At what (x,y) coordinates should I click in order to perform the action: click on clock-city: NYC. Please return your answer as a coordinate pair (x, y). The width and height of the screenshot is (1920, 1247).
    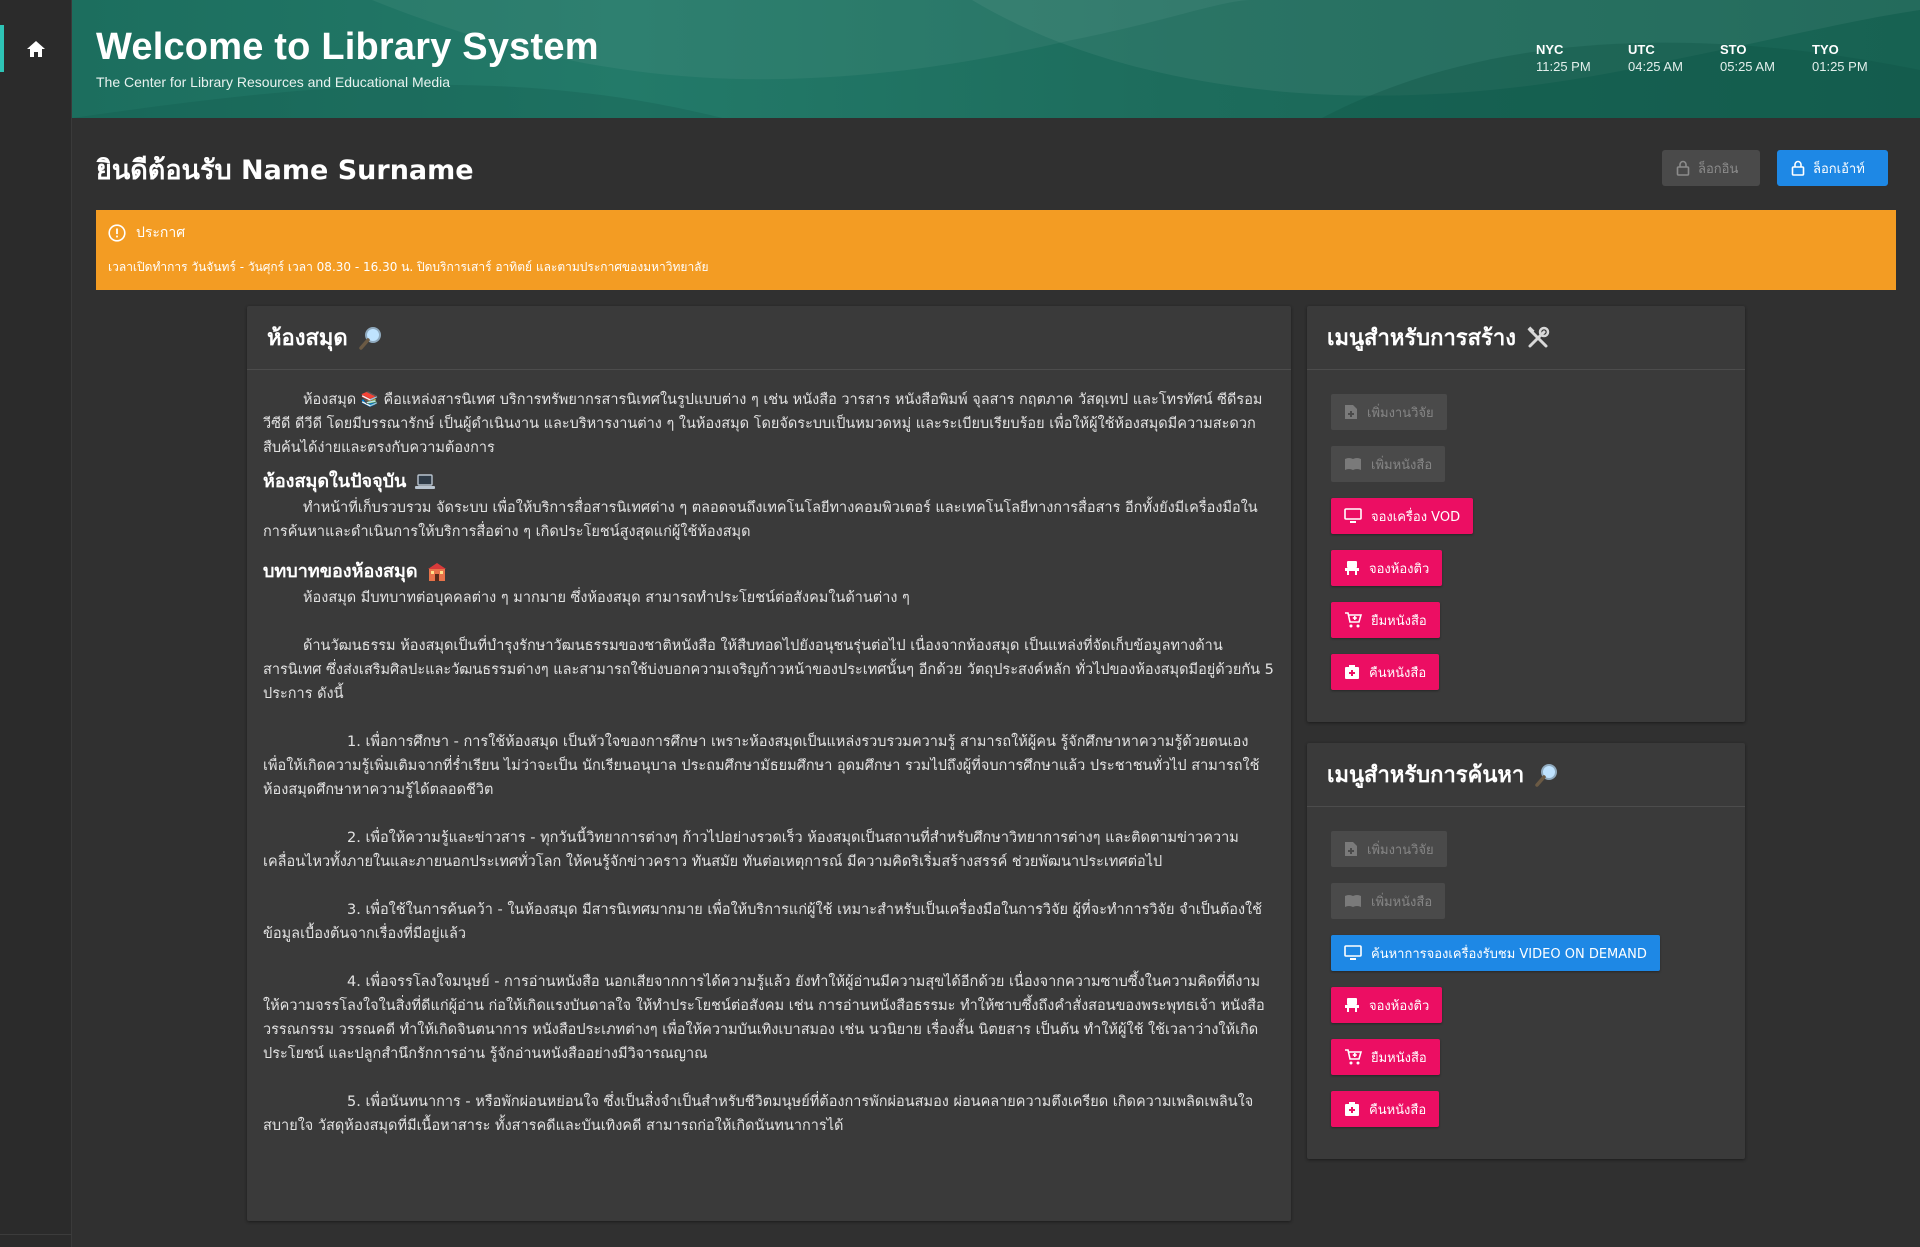
    Looking at the image, I should click on (1550, 49).